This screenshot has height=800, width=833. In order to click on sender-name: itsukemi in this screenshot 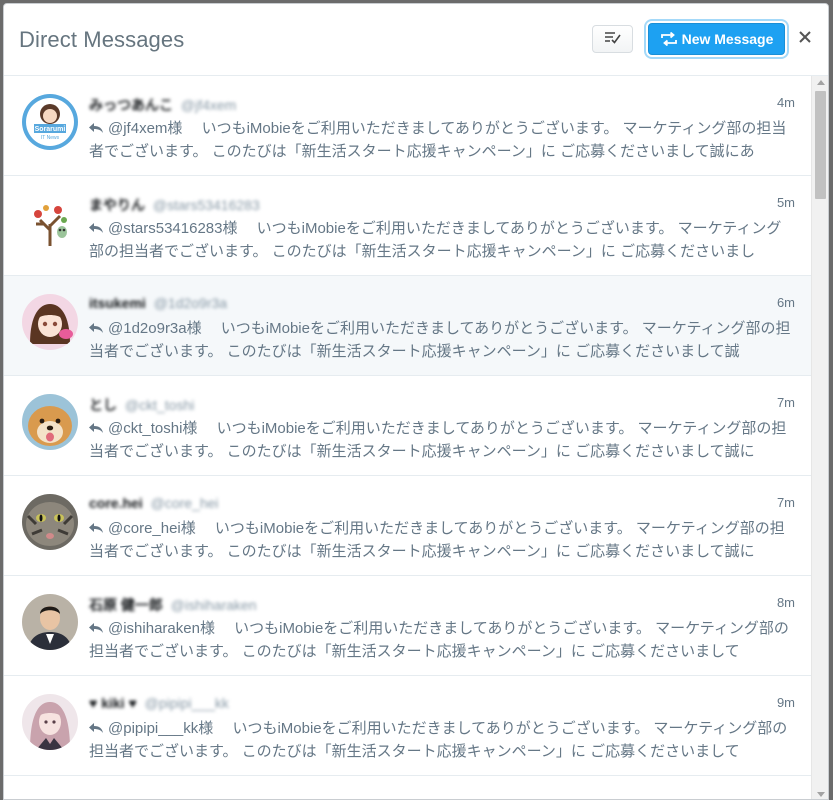, I will do `click(117, 303)`.